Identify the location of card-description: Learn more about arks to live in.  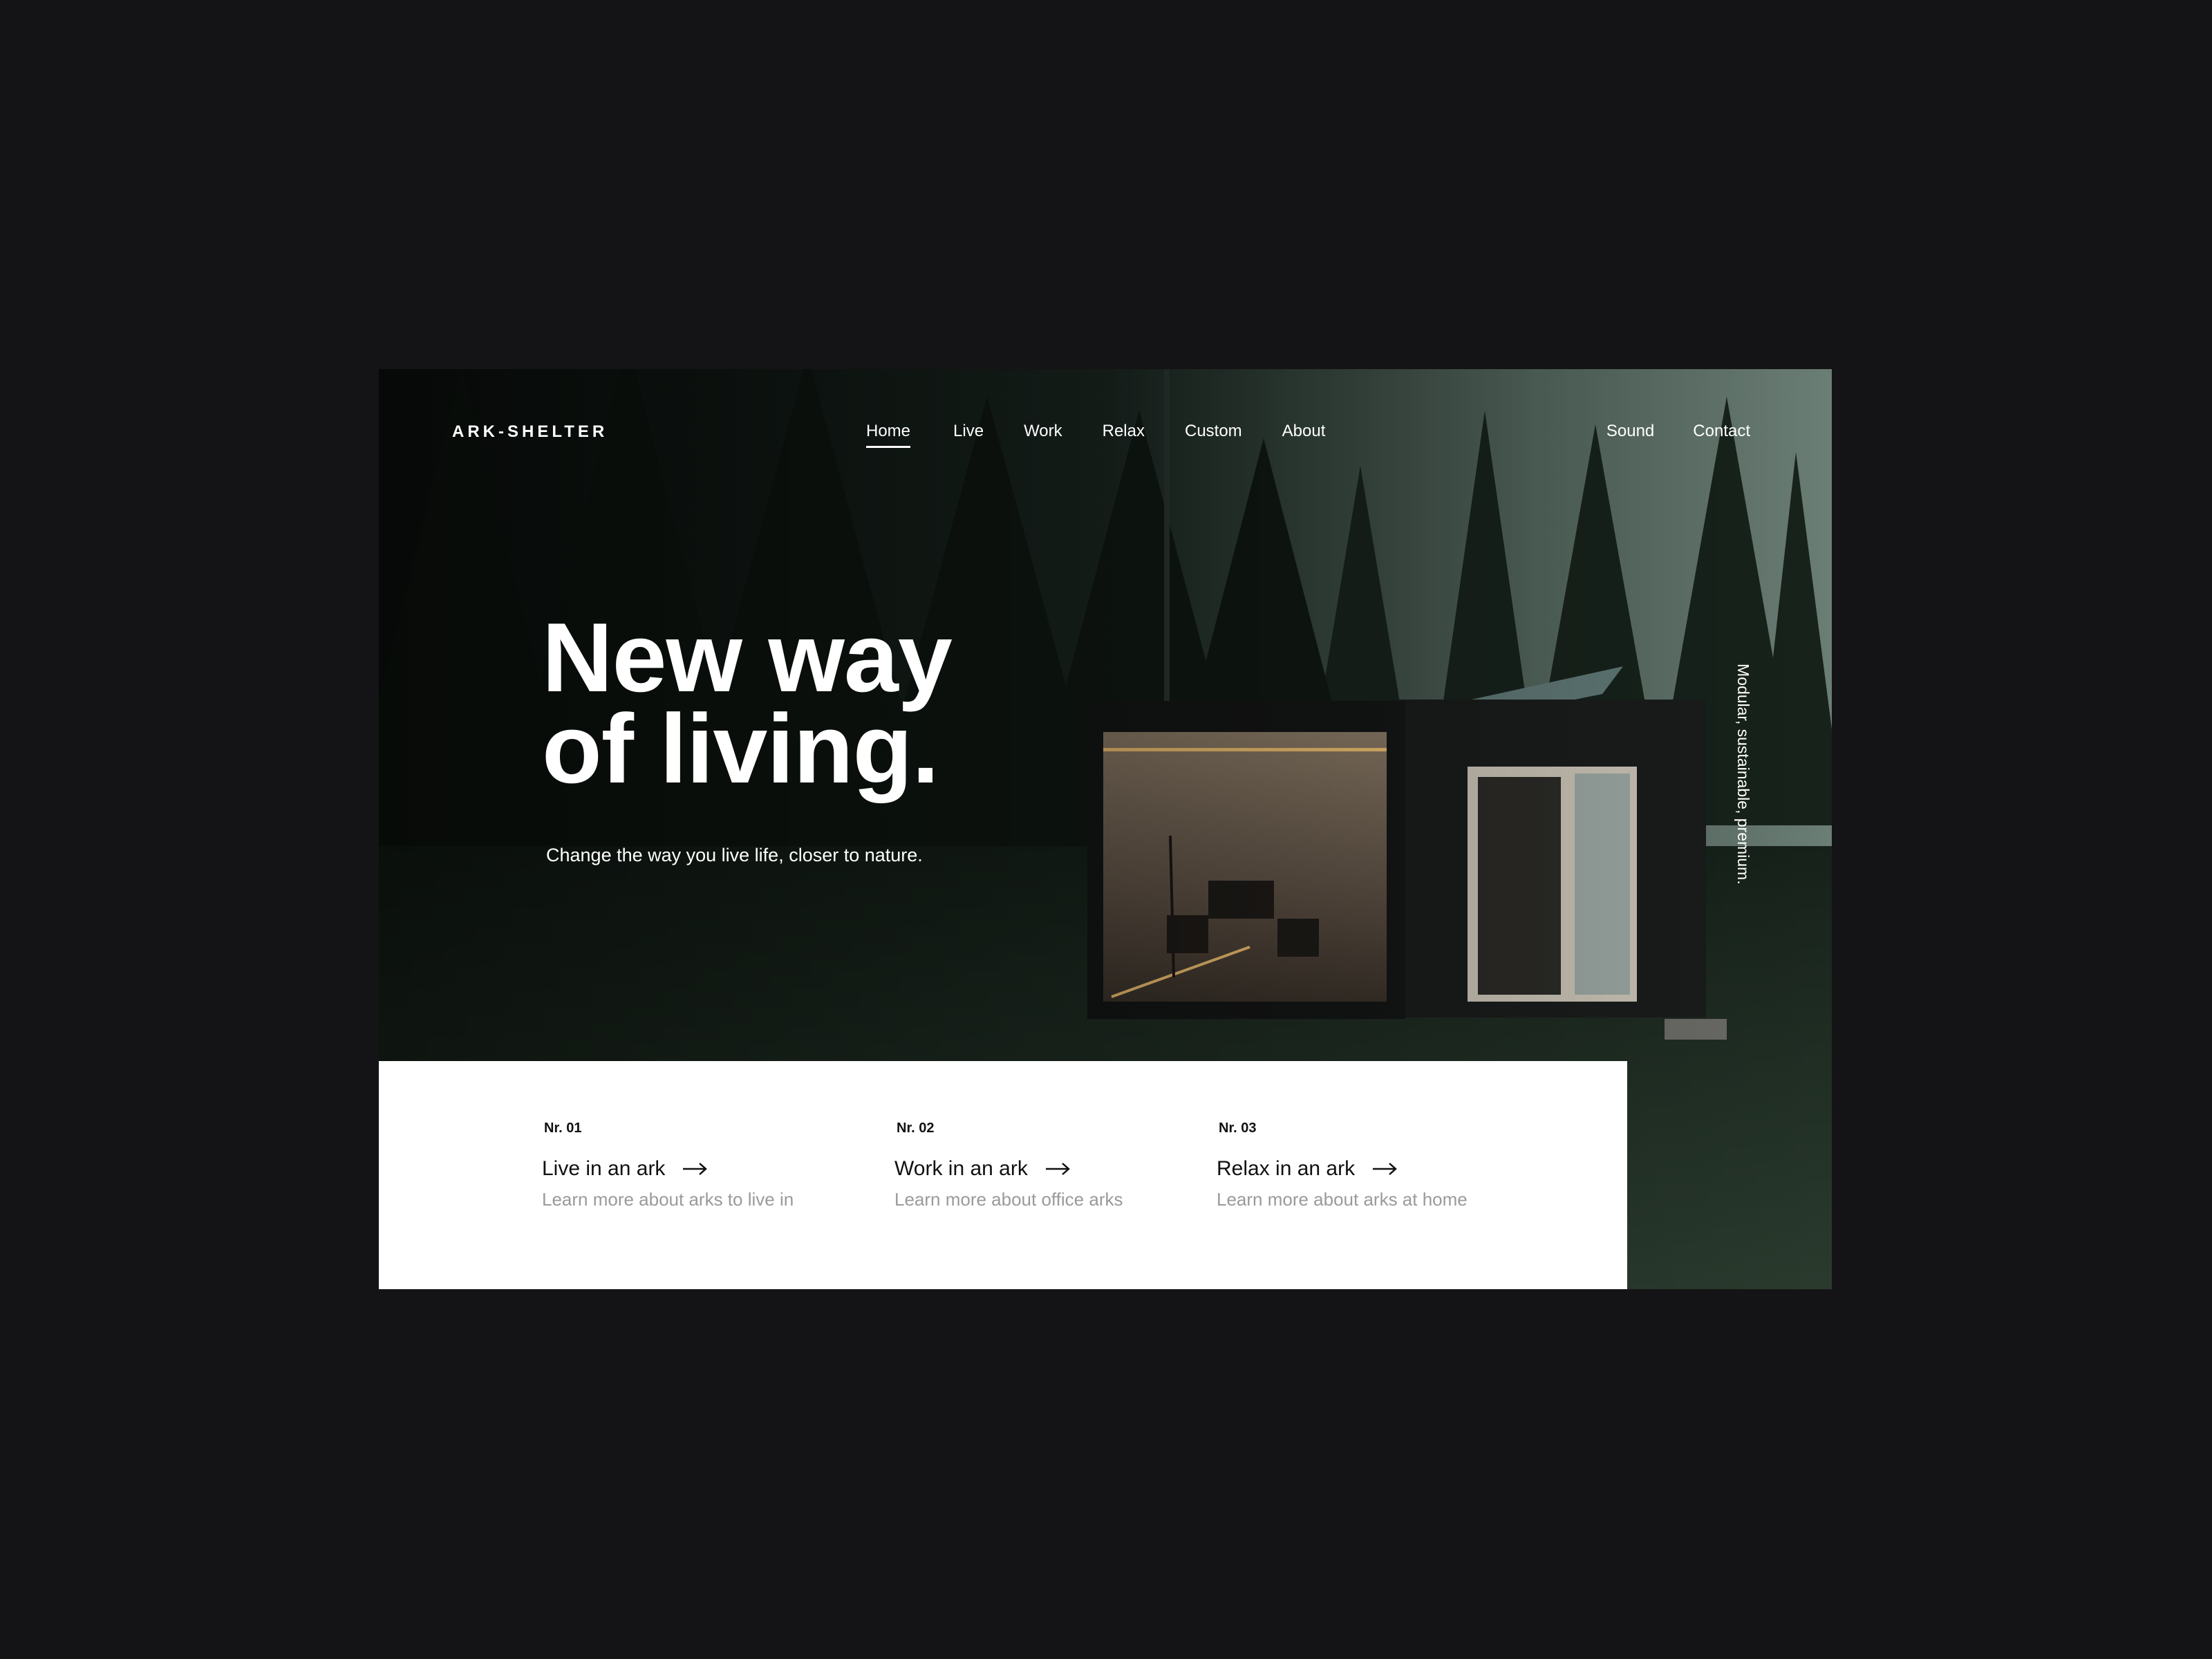
(668, 1199).